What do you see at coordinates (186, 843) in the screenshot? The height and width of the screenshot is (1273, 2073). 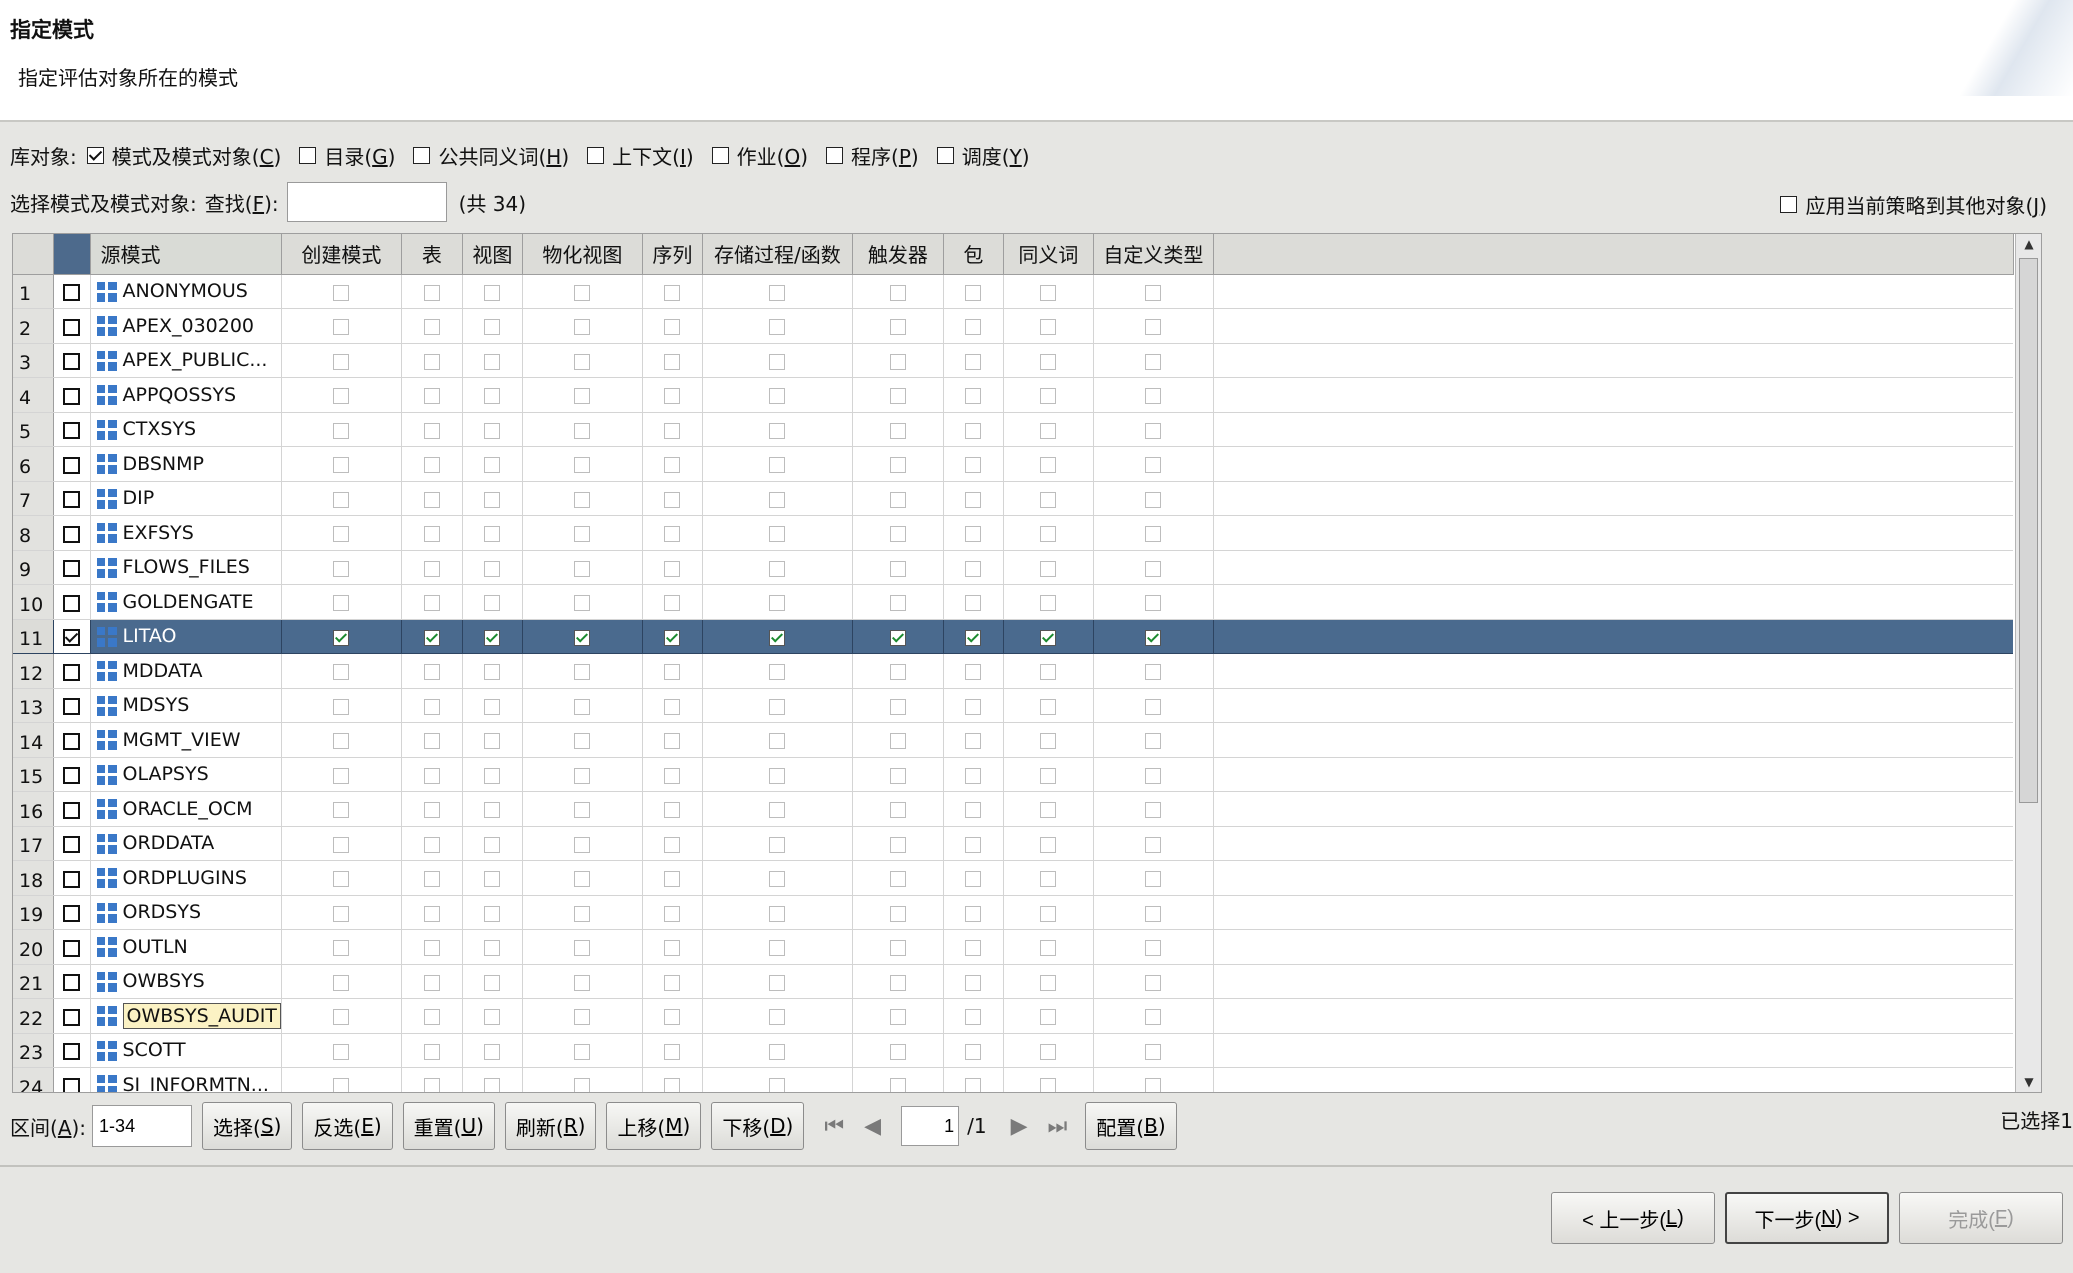 I see `schema-name-cell: ORDDATA` at bounding box center [186, 843].